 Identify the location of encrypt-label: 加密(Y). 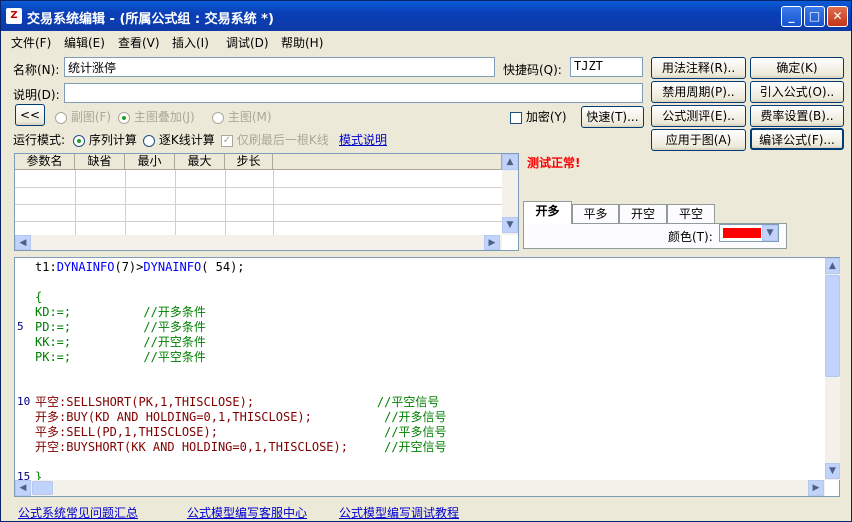
(546, 117).